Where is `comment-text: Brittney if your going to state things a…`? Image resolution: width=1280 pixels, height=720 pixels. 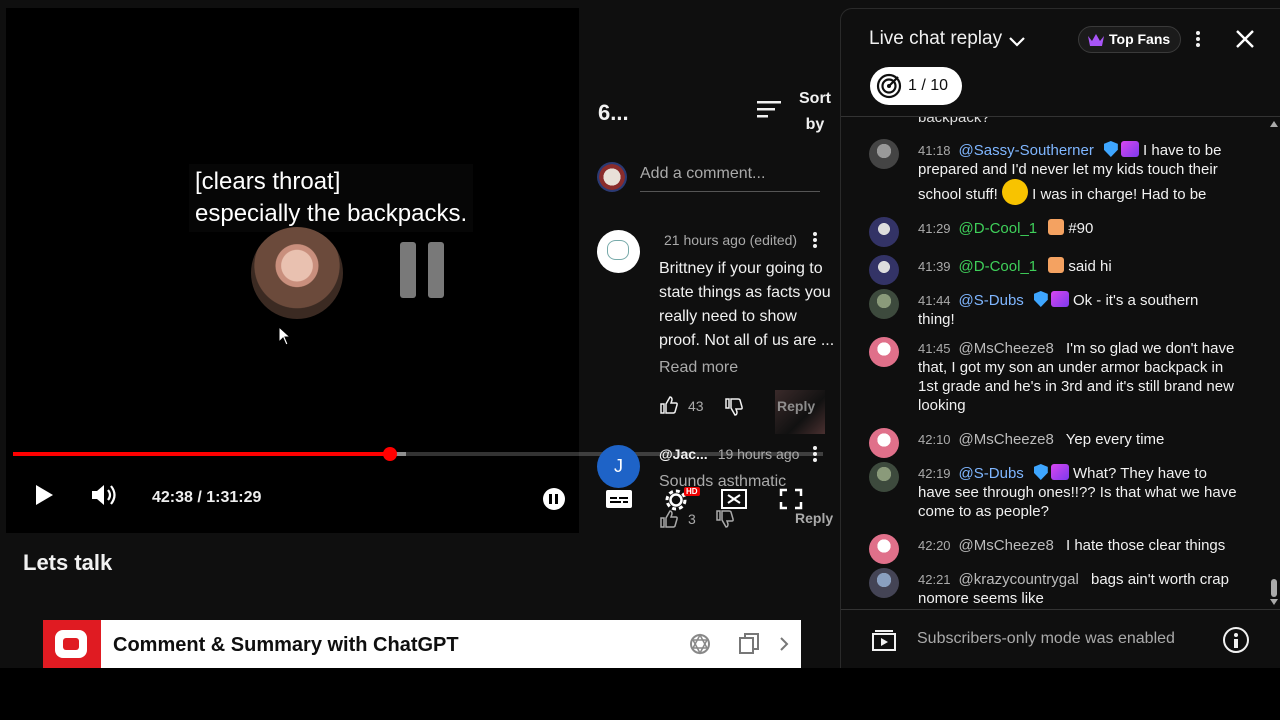
comment-text: Brittney if your going to state things a… is located at coordinates (747, 304).